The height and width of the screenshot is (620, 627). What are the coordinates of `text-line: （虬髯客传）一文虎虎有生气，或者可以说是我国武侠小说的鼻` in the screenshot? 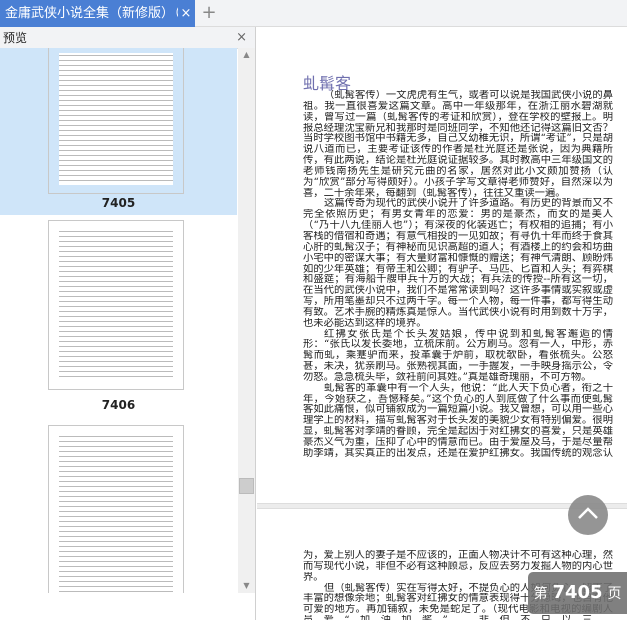 It's located at (468, 95).